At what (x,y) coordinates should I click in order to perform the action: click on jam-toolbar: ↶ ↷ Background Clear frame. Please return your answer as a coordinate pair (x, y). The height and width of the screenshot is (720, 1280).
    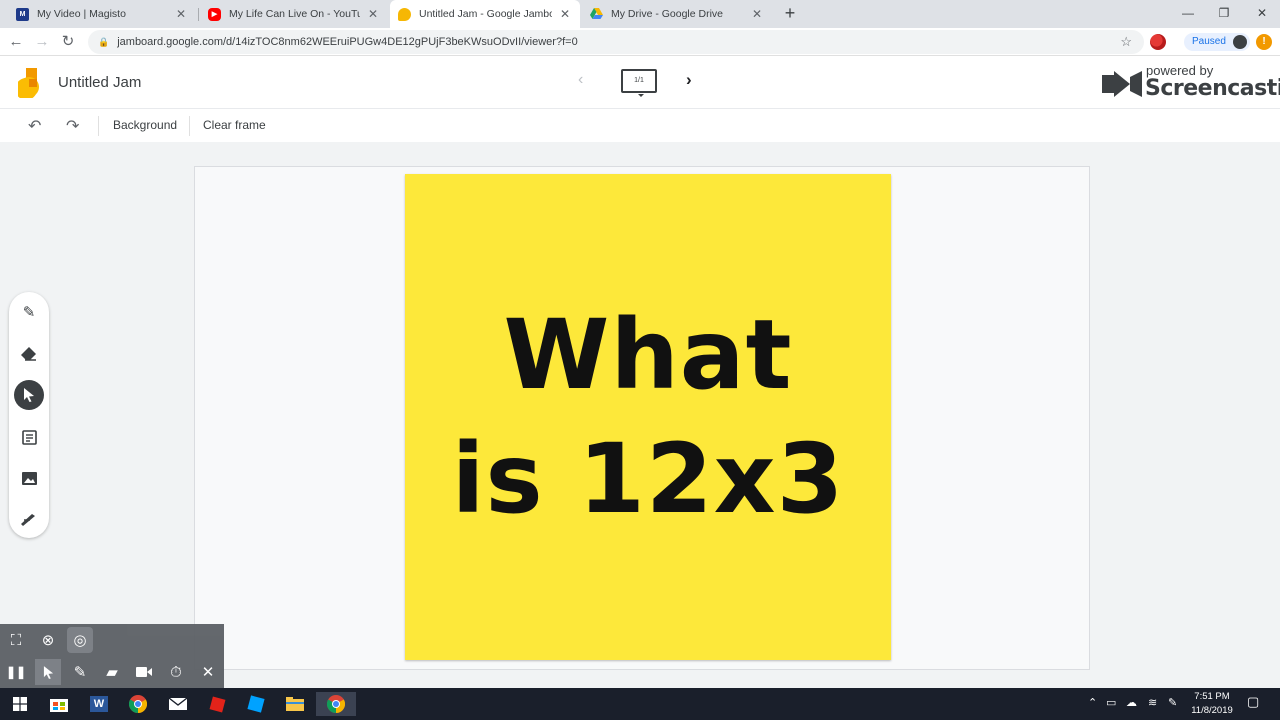
    Looking at the image, I should click on (640, 126).